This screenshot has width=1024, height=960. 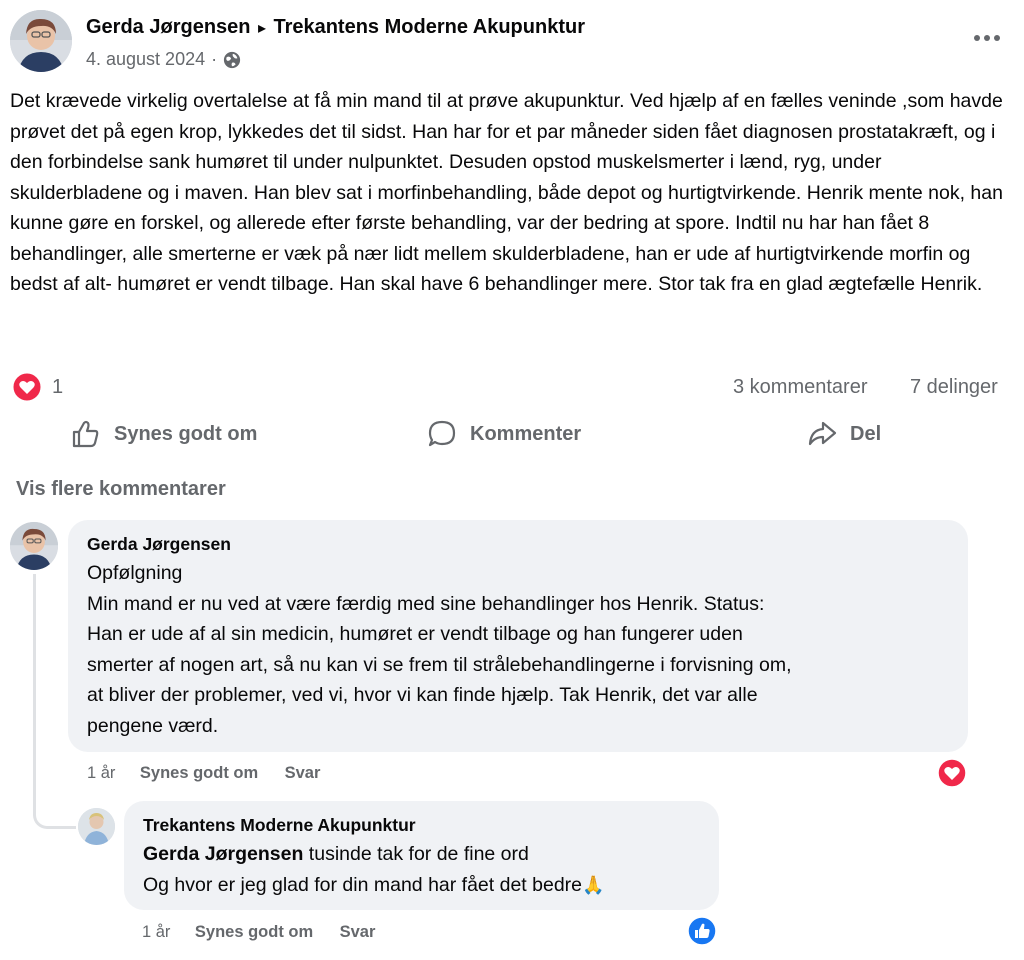 What do you see at coordinates (593, 884) in the screenshot?
I see `pray-emoji: 🙏` at bounding box center [593, 884].